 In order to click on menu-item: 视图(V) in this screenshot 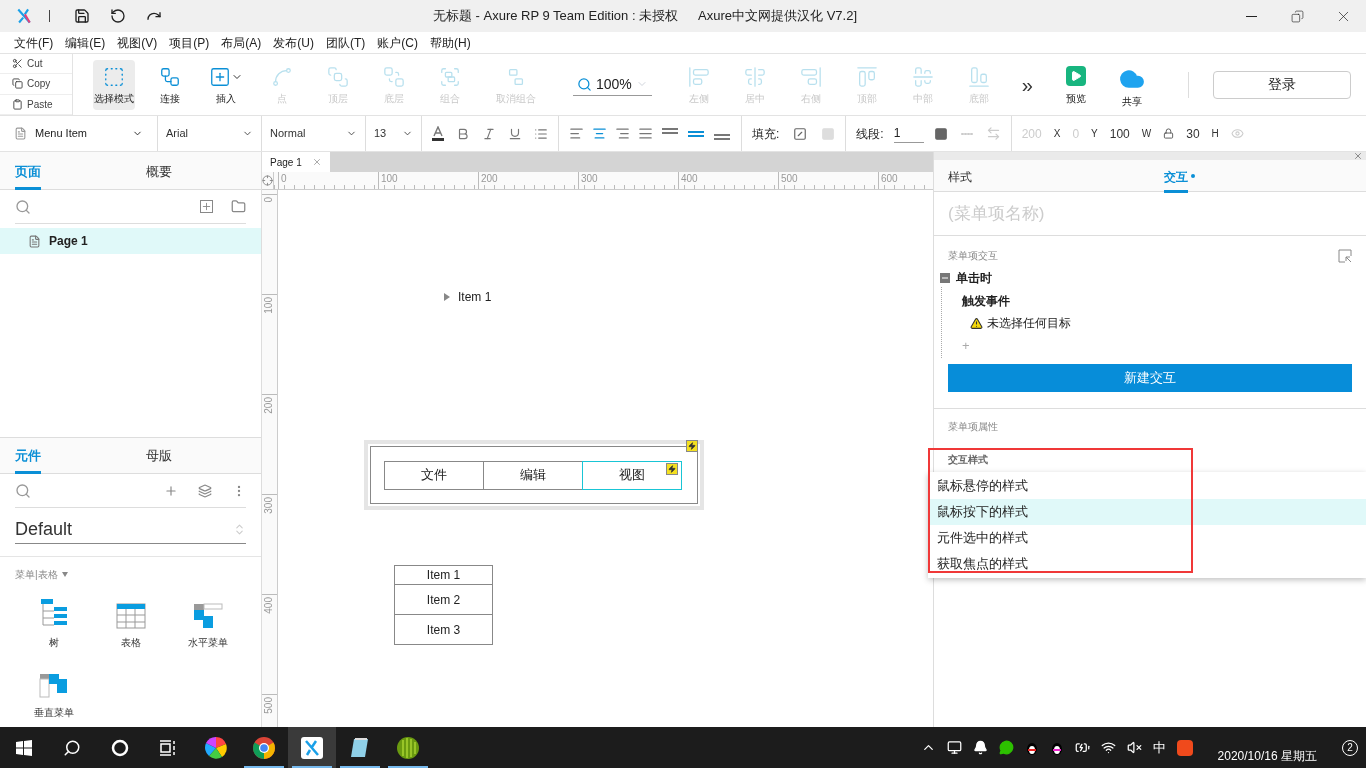, I will do `click(137, 42)`.